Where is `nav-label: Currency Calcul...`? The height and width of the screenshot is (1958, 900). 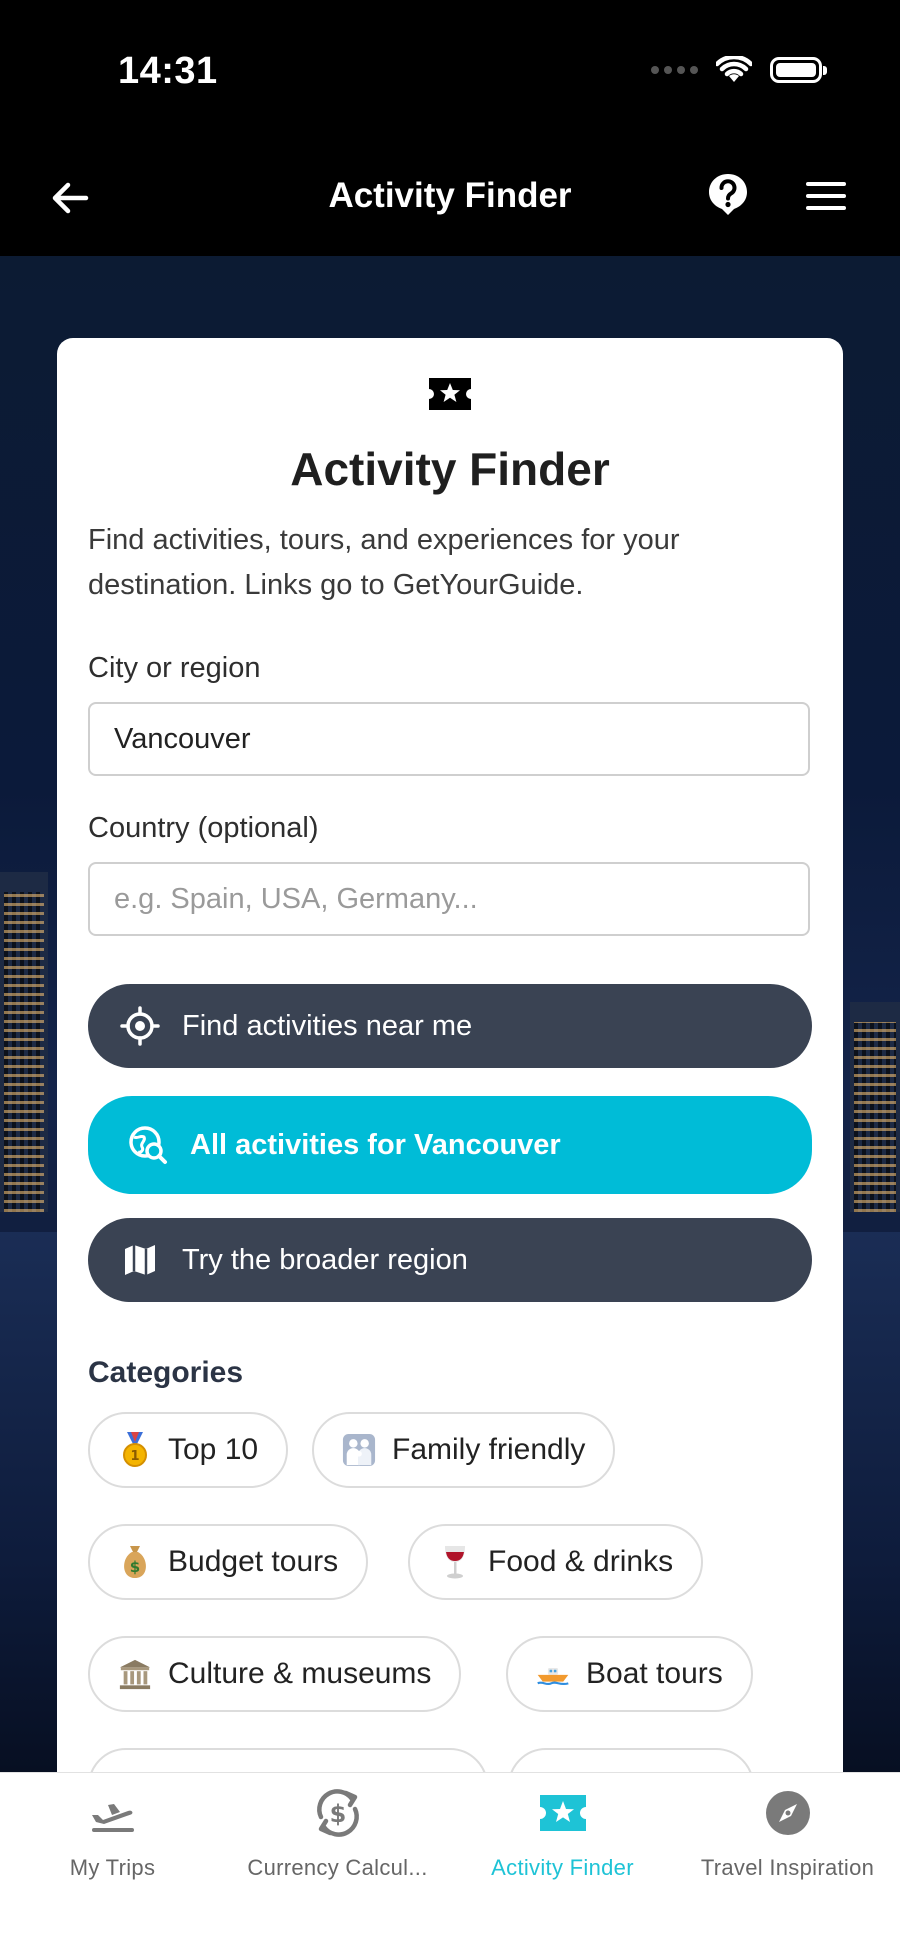
nav-label: Currency Calcul... is located at coordinates (337, 1867).